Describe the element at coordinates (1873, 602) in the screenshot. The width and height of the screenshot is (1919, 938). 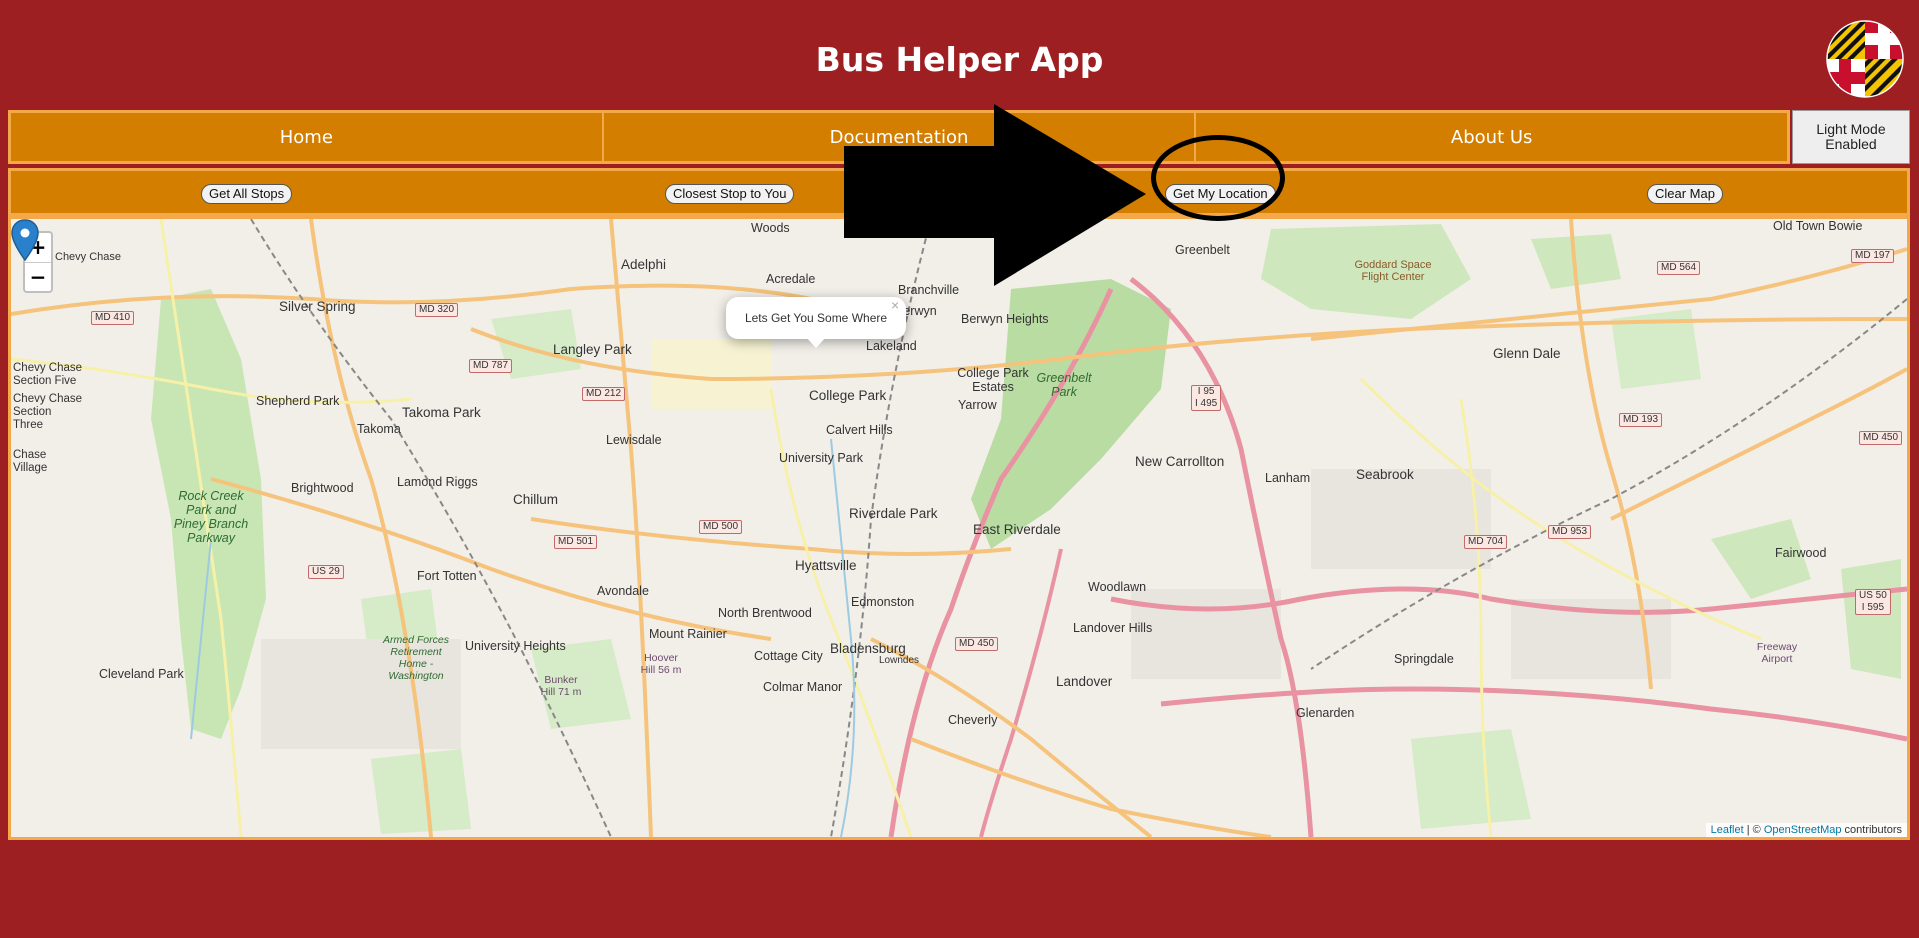
I see `route-shield: US 50 I 595` at that location.